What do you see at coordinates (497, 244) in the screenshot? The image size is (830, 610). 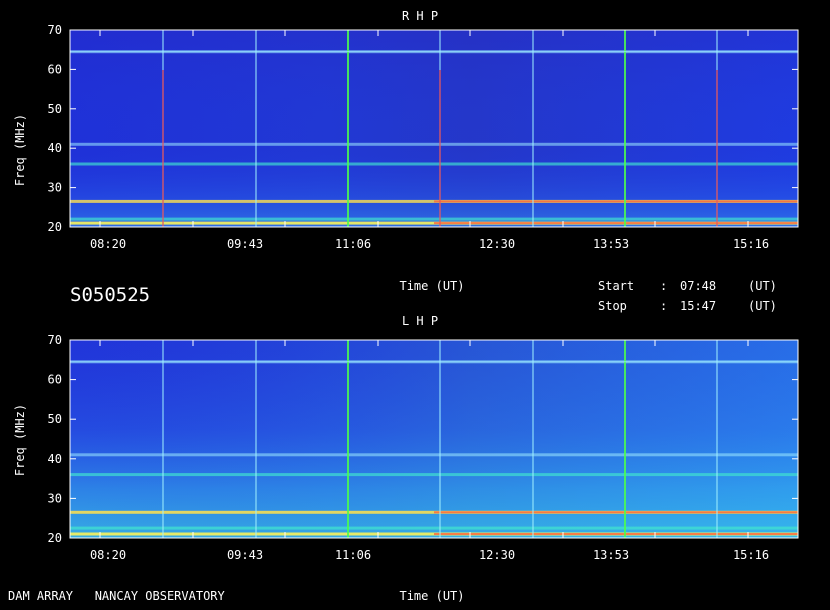 I see `rhp-xtick-label-3: 12:30` at bounding box center [497, 244].